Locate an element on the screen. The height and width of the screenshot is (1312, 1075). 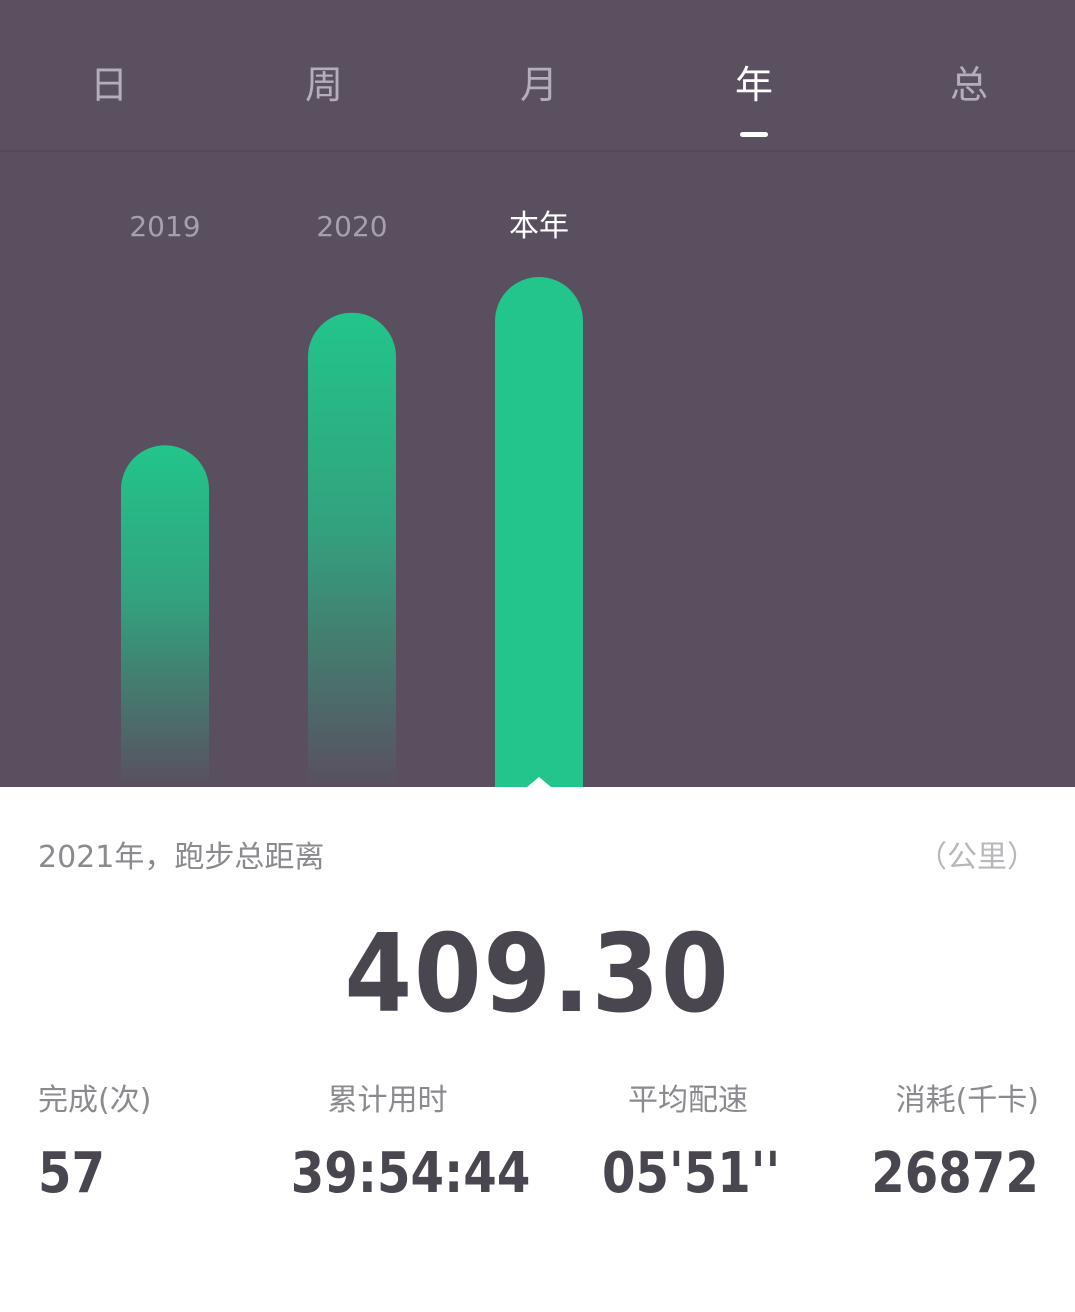
stat-pace-label: 平均配速 is located at coordinates (688, 1100).